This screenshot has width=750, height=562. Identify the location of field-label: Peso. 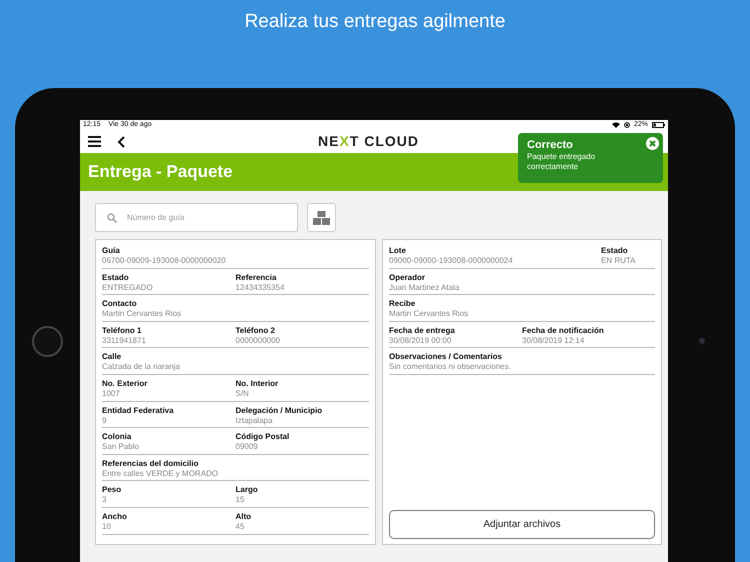
(112, 490).